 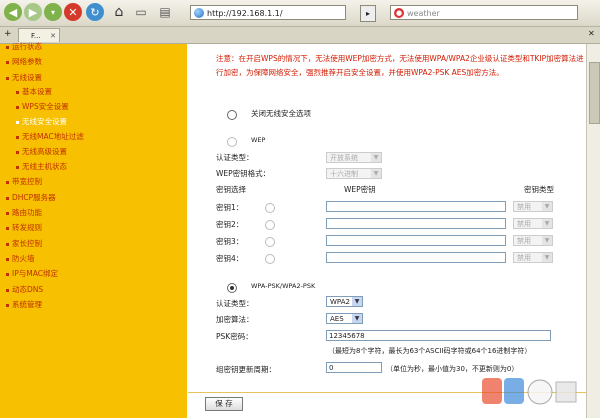 What do you see at coordinates (423, 13) in the screenshot?
I see `search-placeholder: weather` at bounding box center [423, 13].